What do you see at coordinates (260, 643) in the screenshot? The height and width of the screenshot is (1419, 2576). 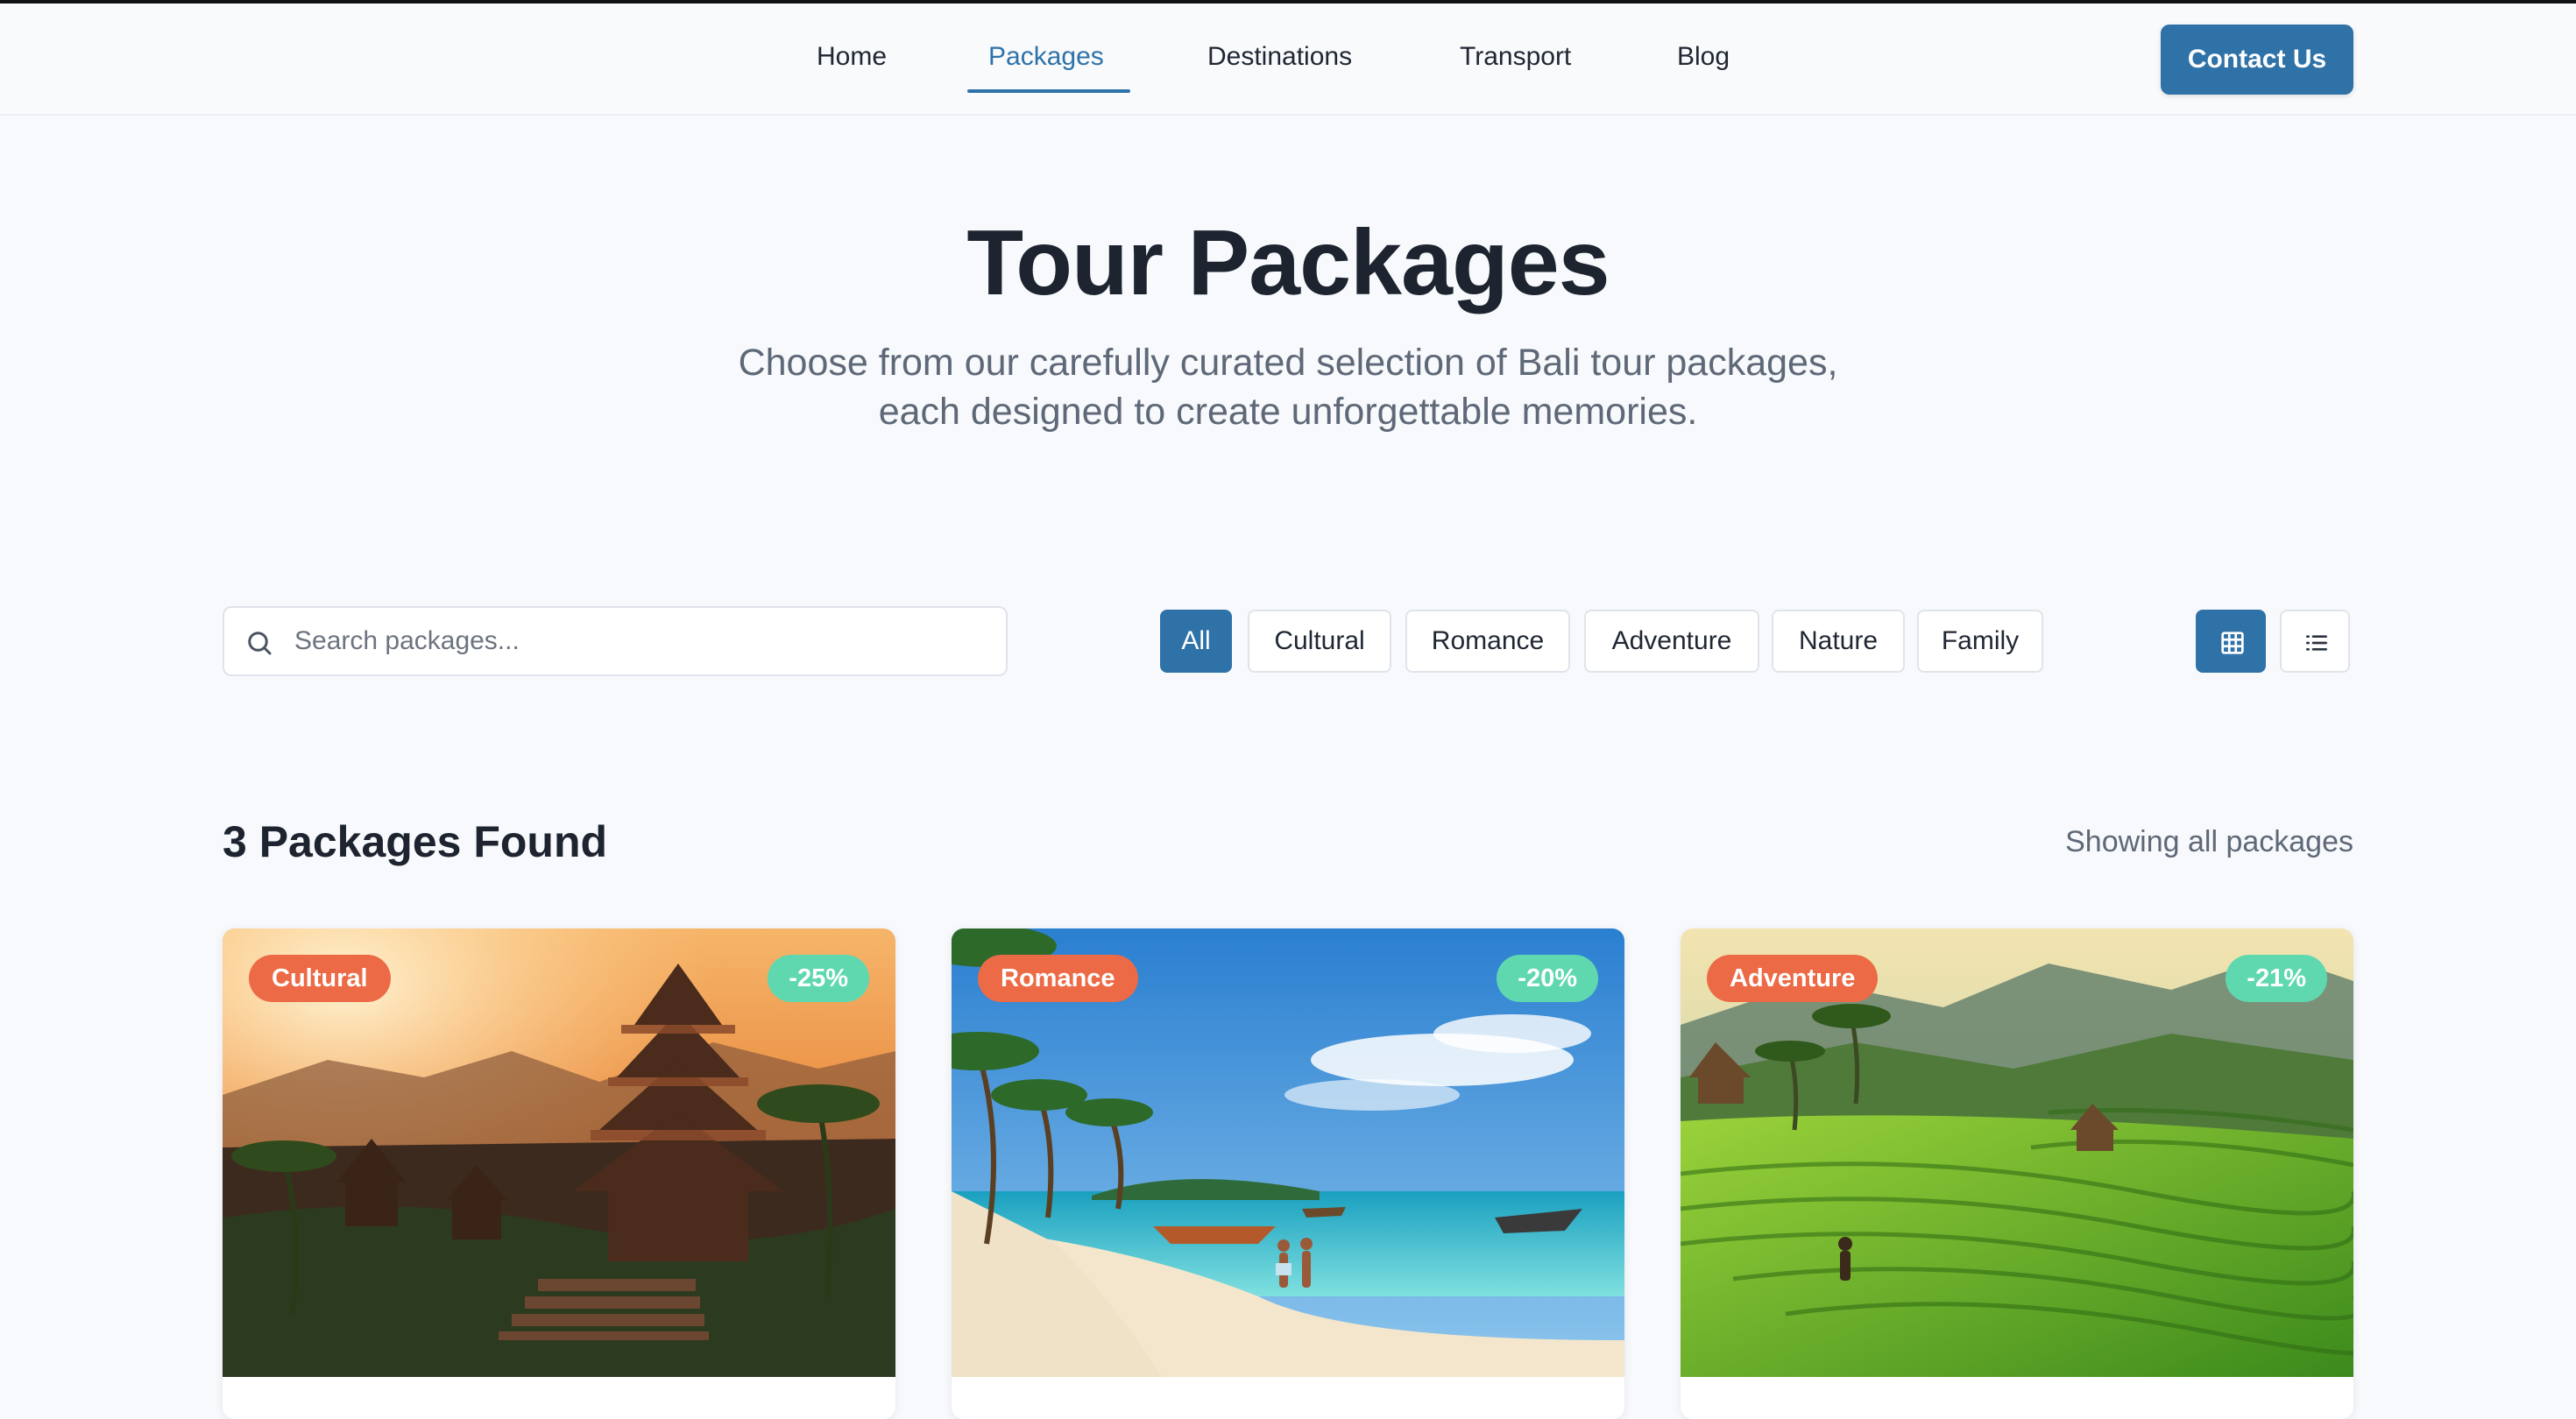 I see `search-icon` at bounding box center [260, 643].